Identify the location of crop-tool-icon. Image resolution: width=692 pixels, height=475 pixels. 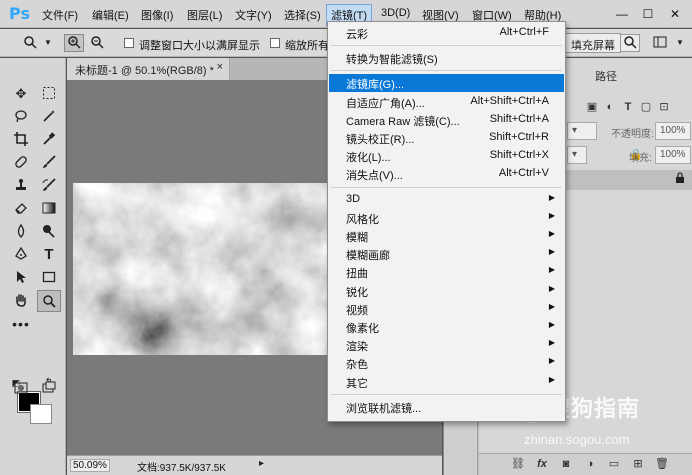
(21, 140).